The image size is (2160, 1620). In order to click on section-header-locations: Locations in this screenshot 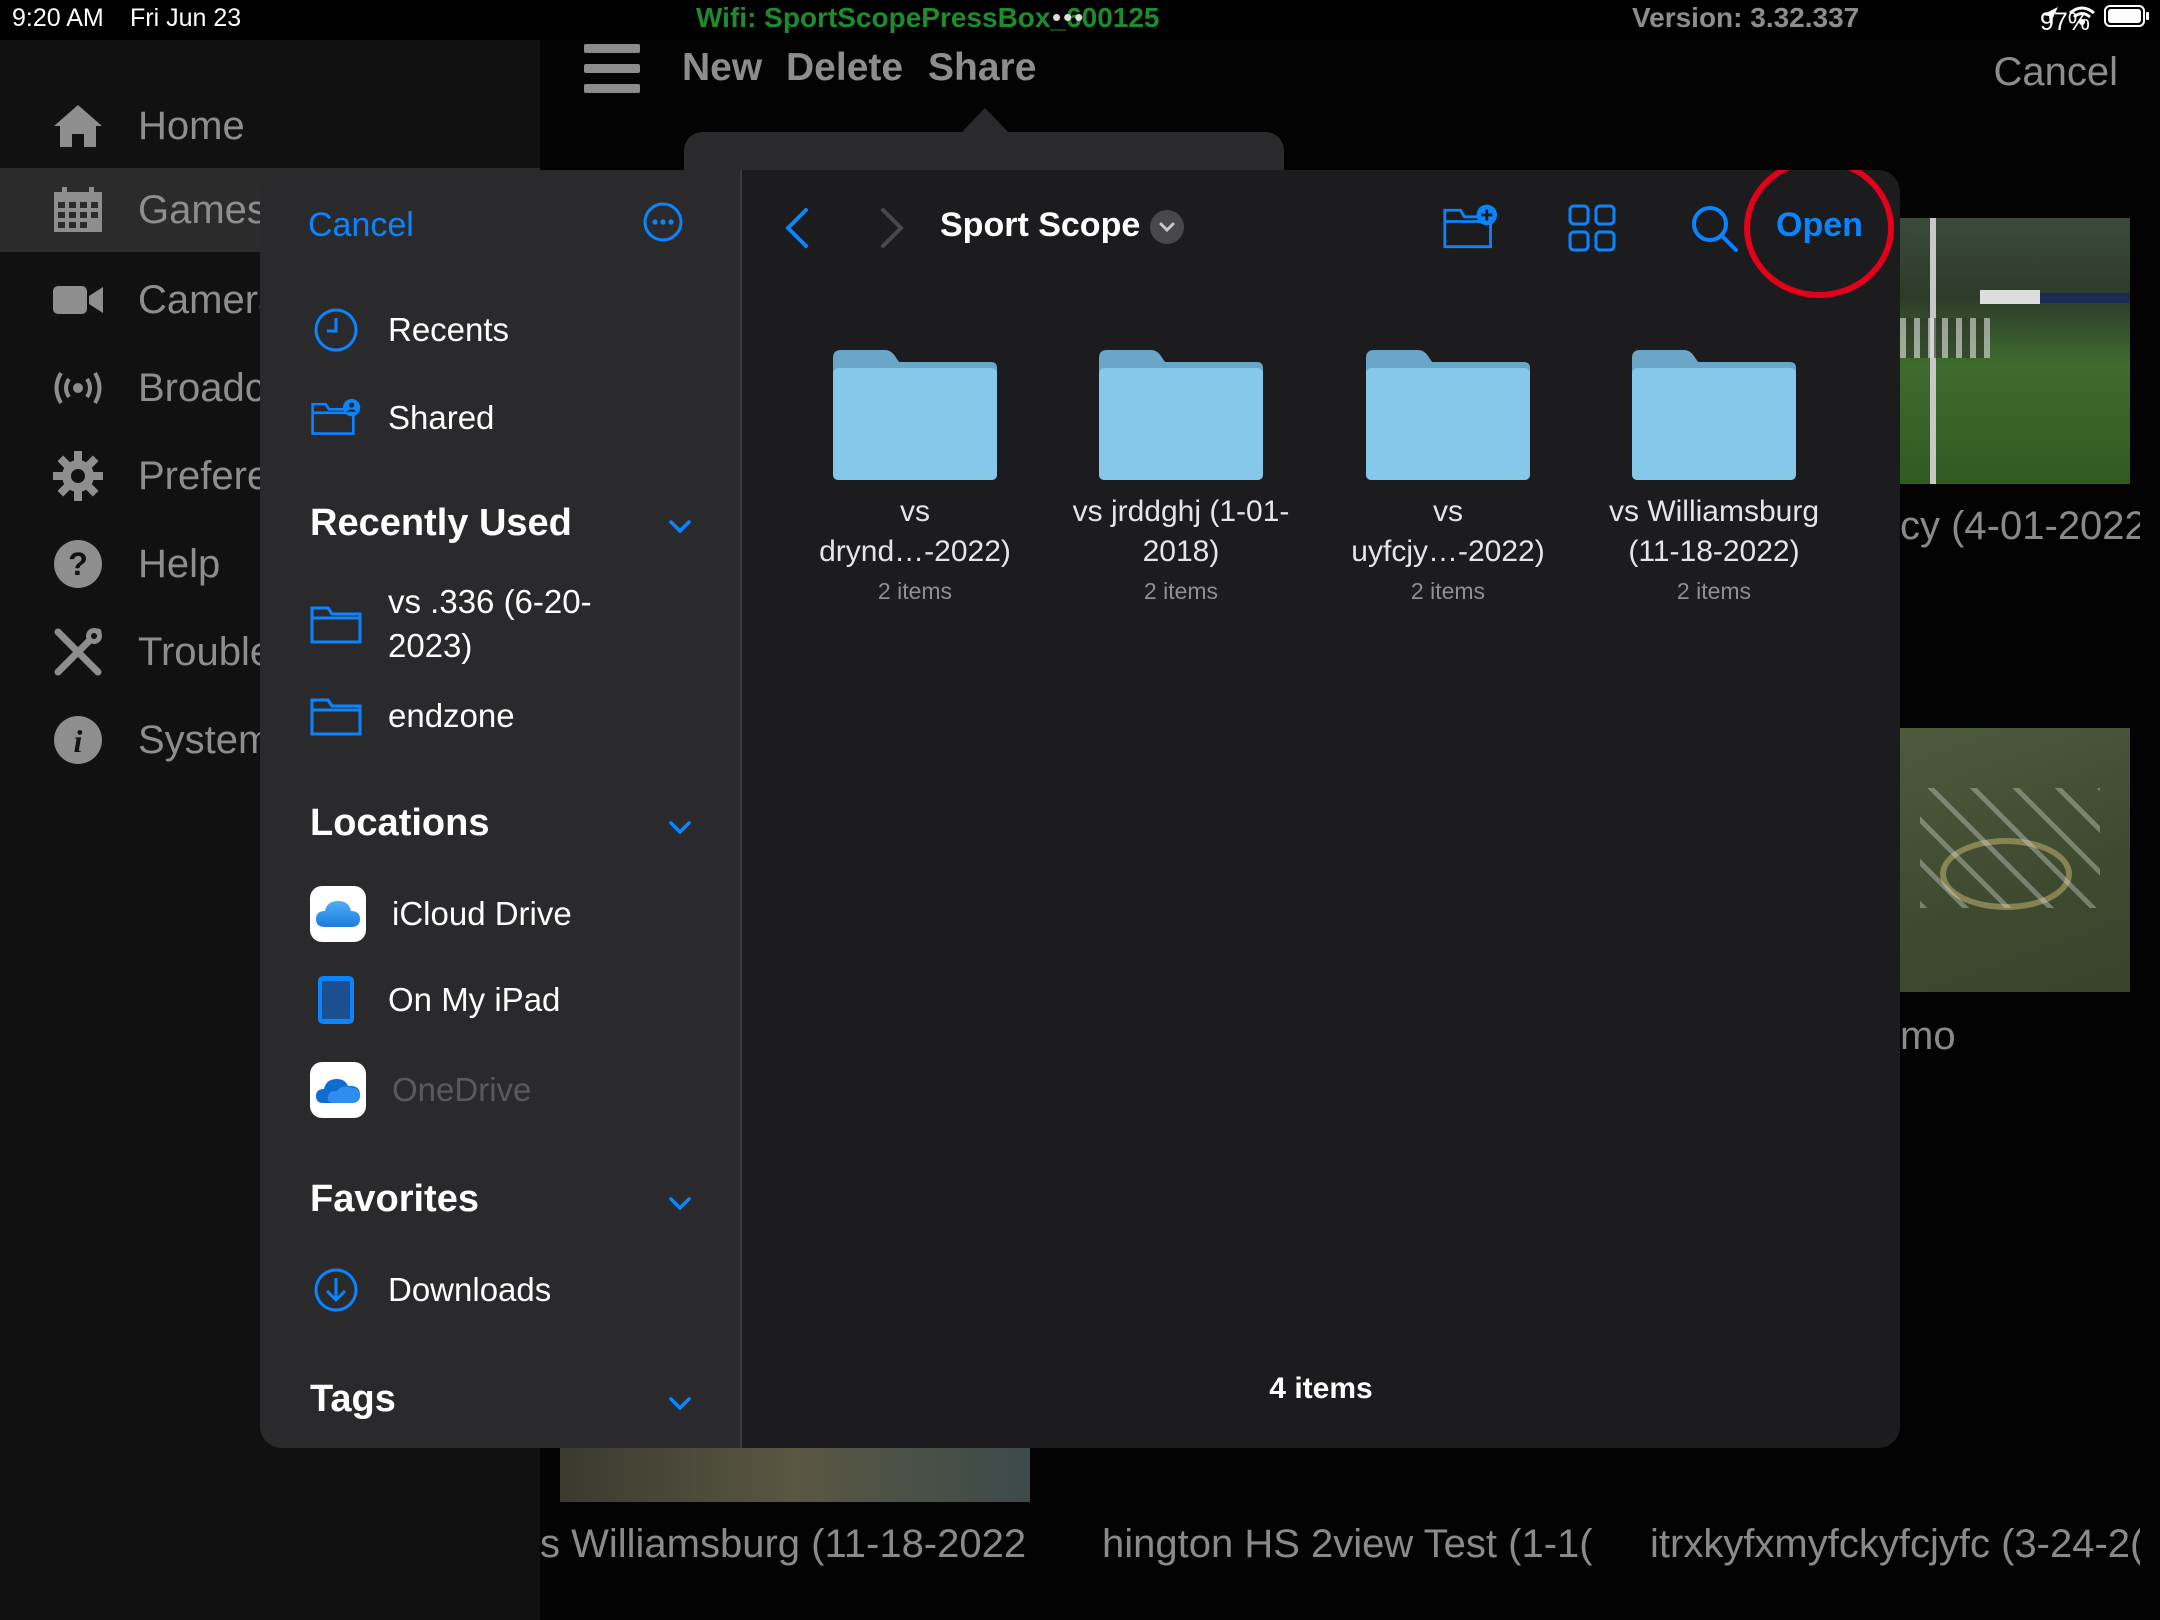, I will do `click(399, 823)`.